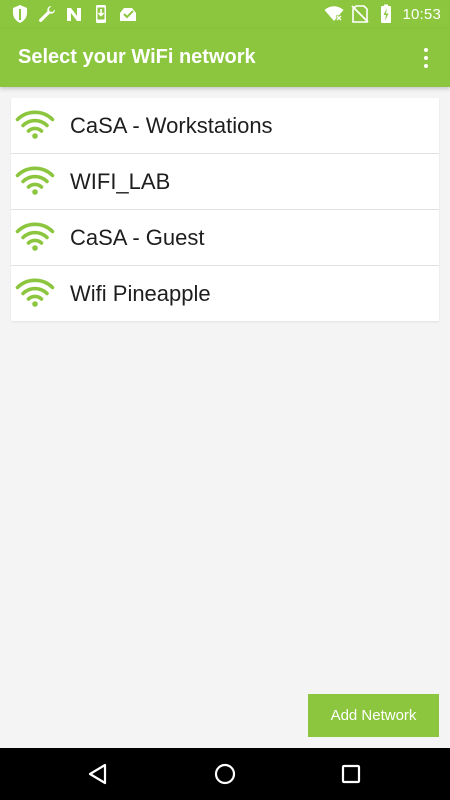 The width and height of the screenshot is (450, 800). Describe the element at coordinates (225, 182) in the screenshot. I see `network-item-wifi-lab: WIFI_LAB` at that location.